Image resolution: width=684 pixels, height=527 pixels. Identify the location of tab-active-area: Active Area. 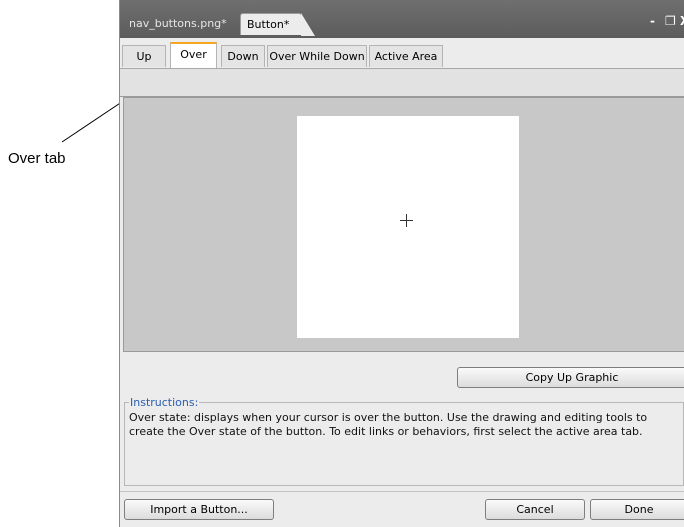
(406, 56).